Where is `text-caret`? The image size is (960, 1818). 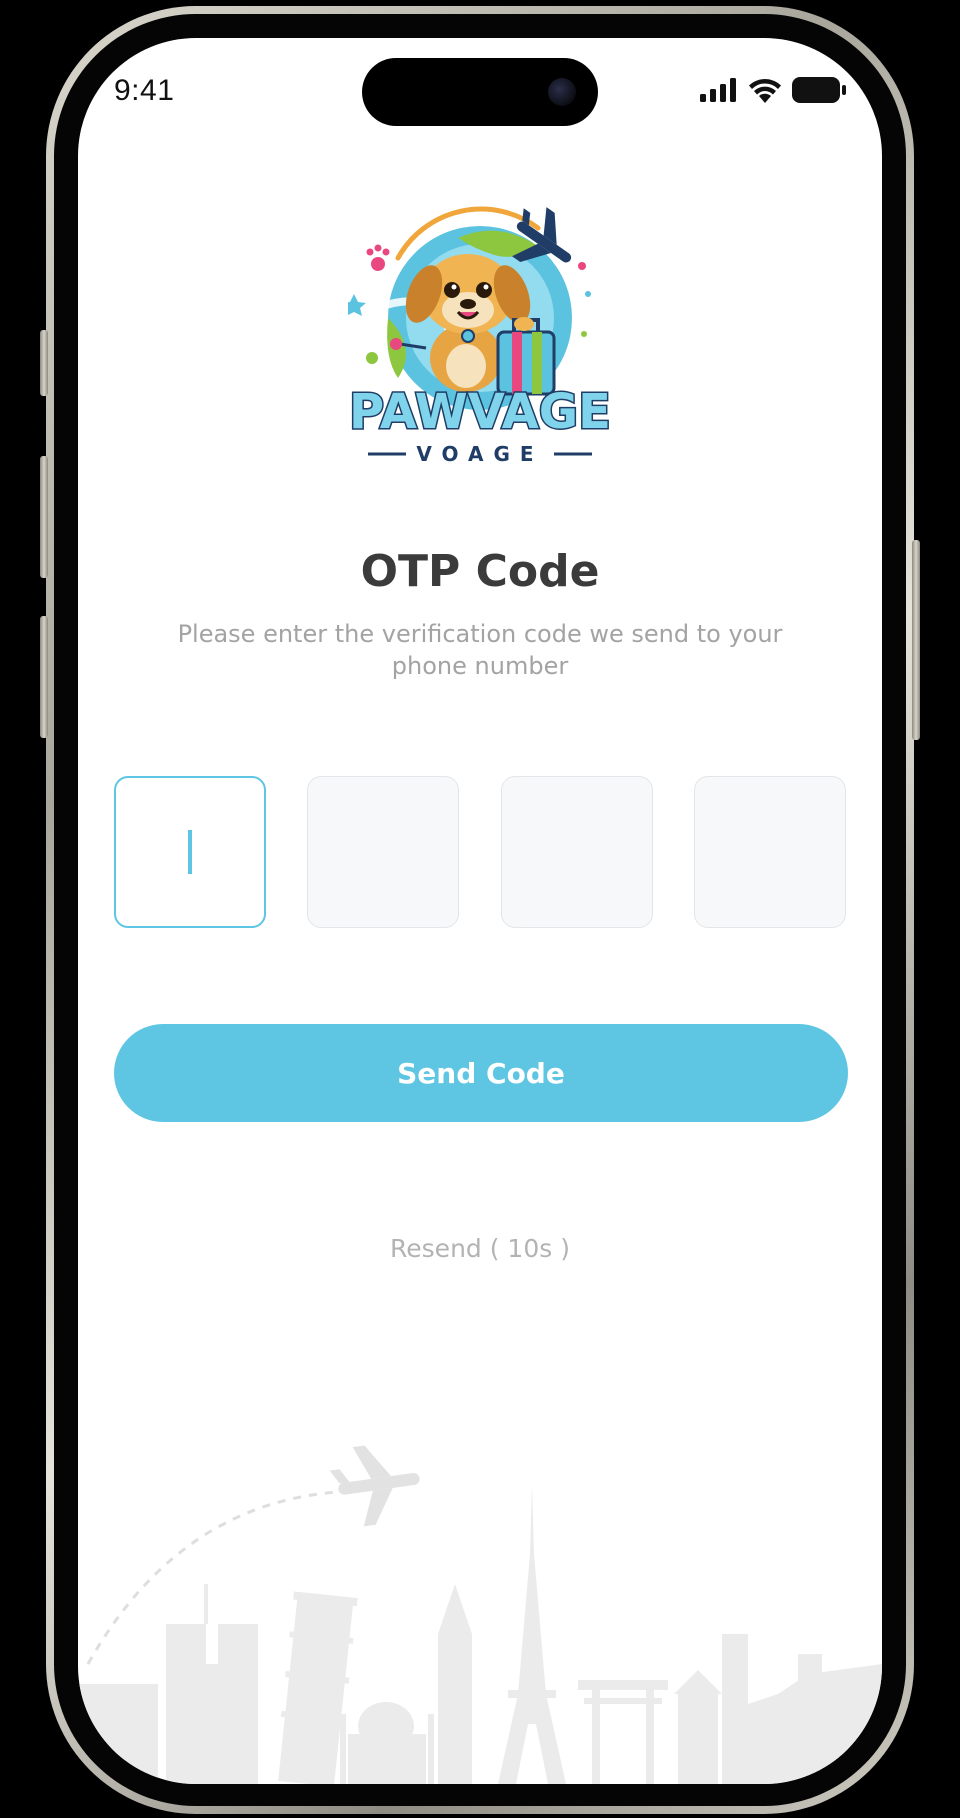 text-caret is located at coordinates (190, 852).